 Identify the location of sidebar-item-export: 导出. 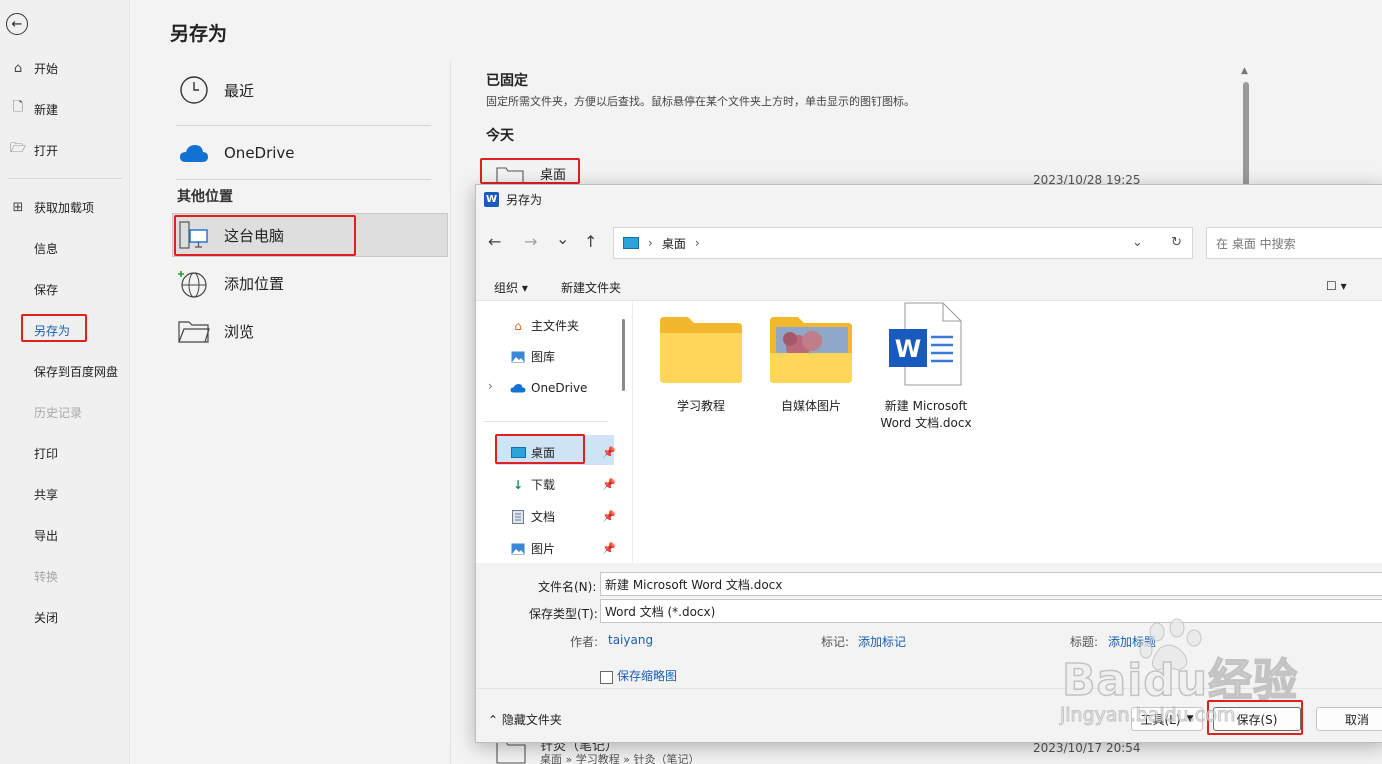
(46, 535).